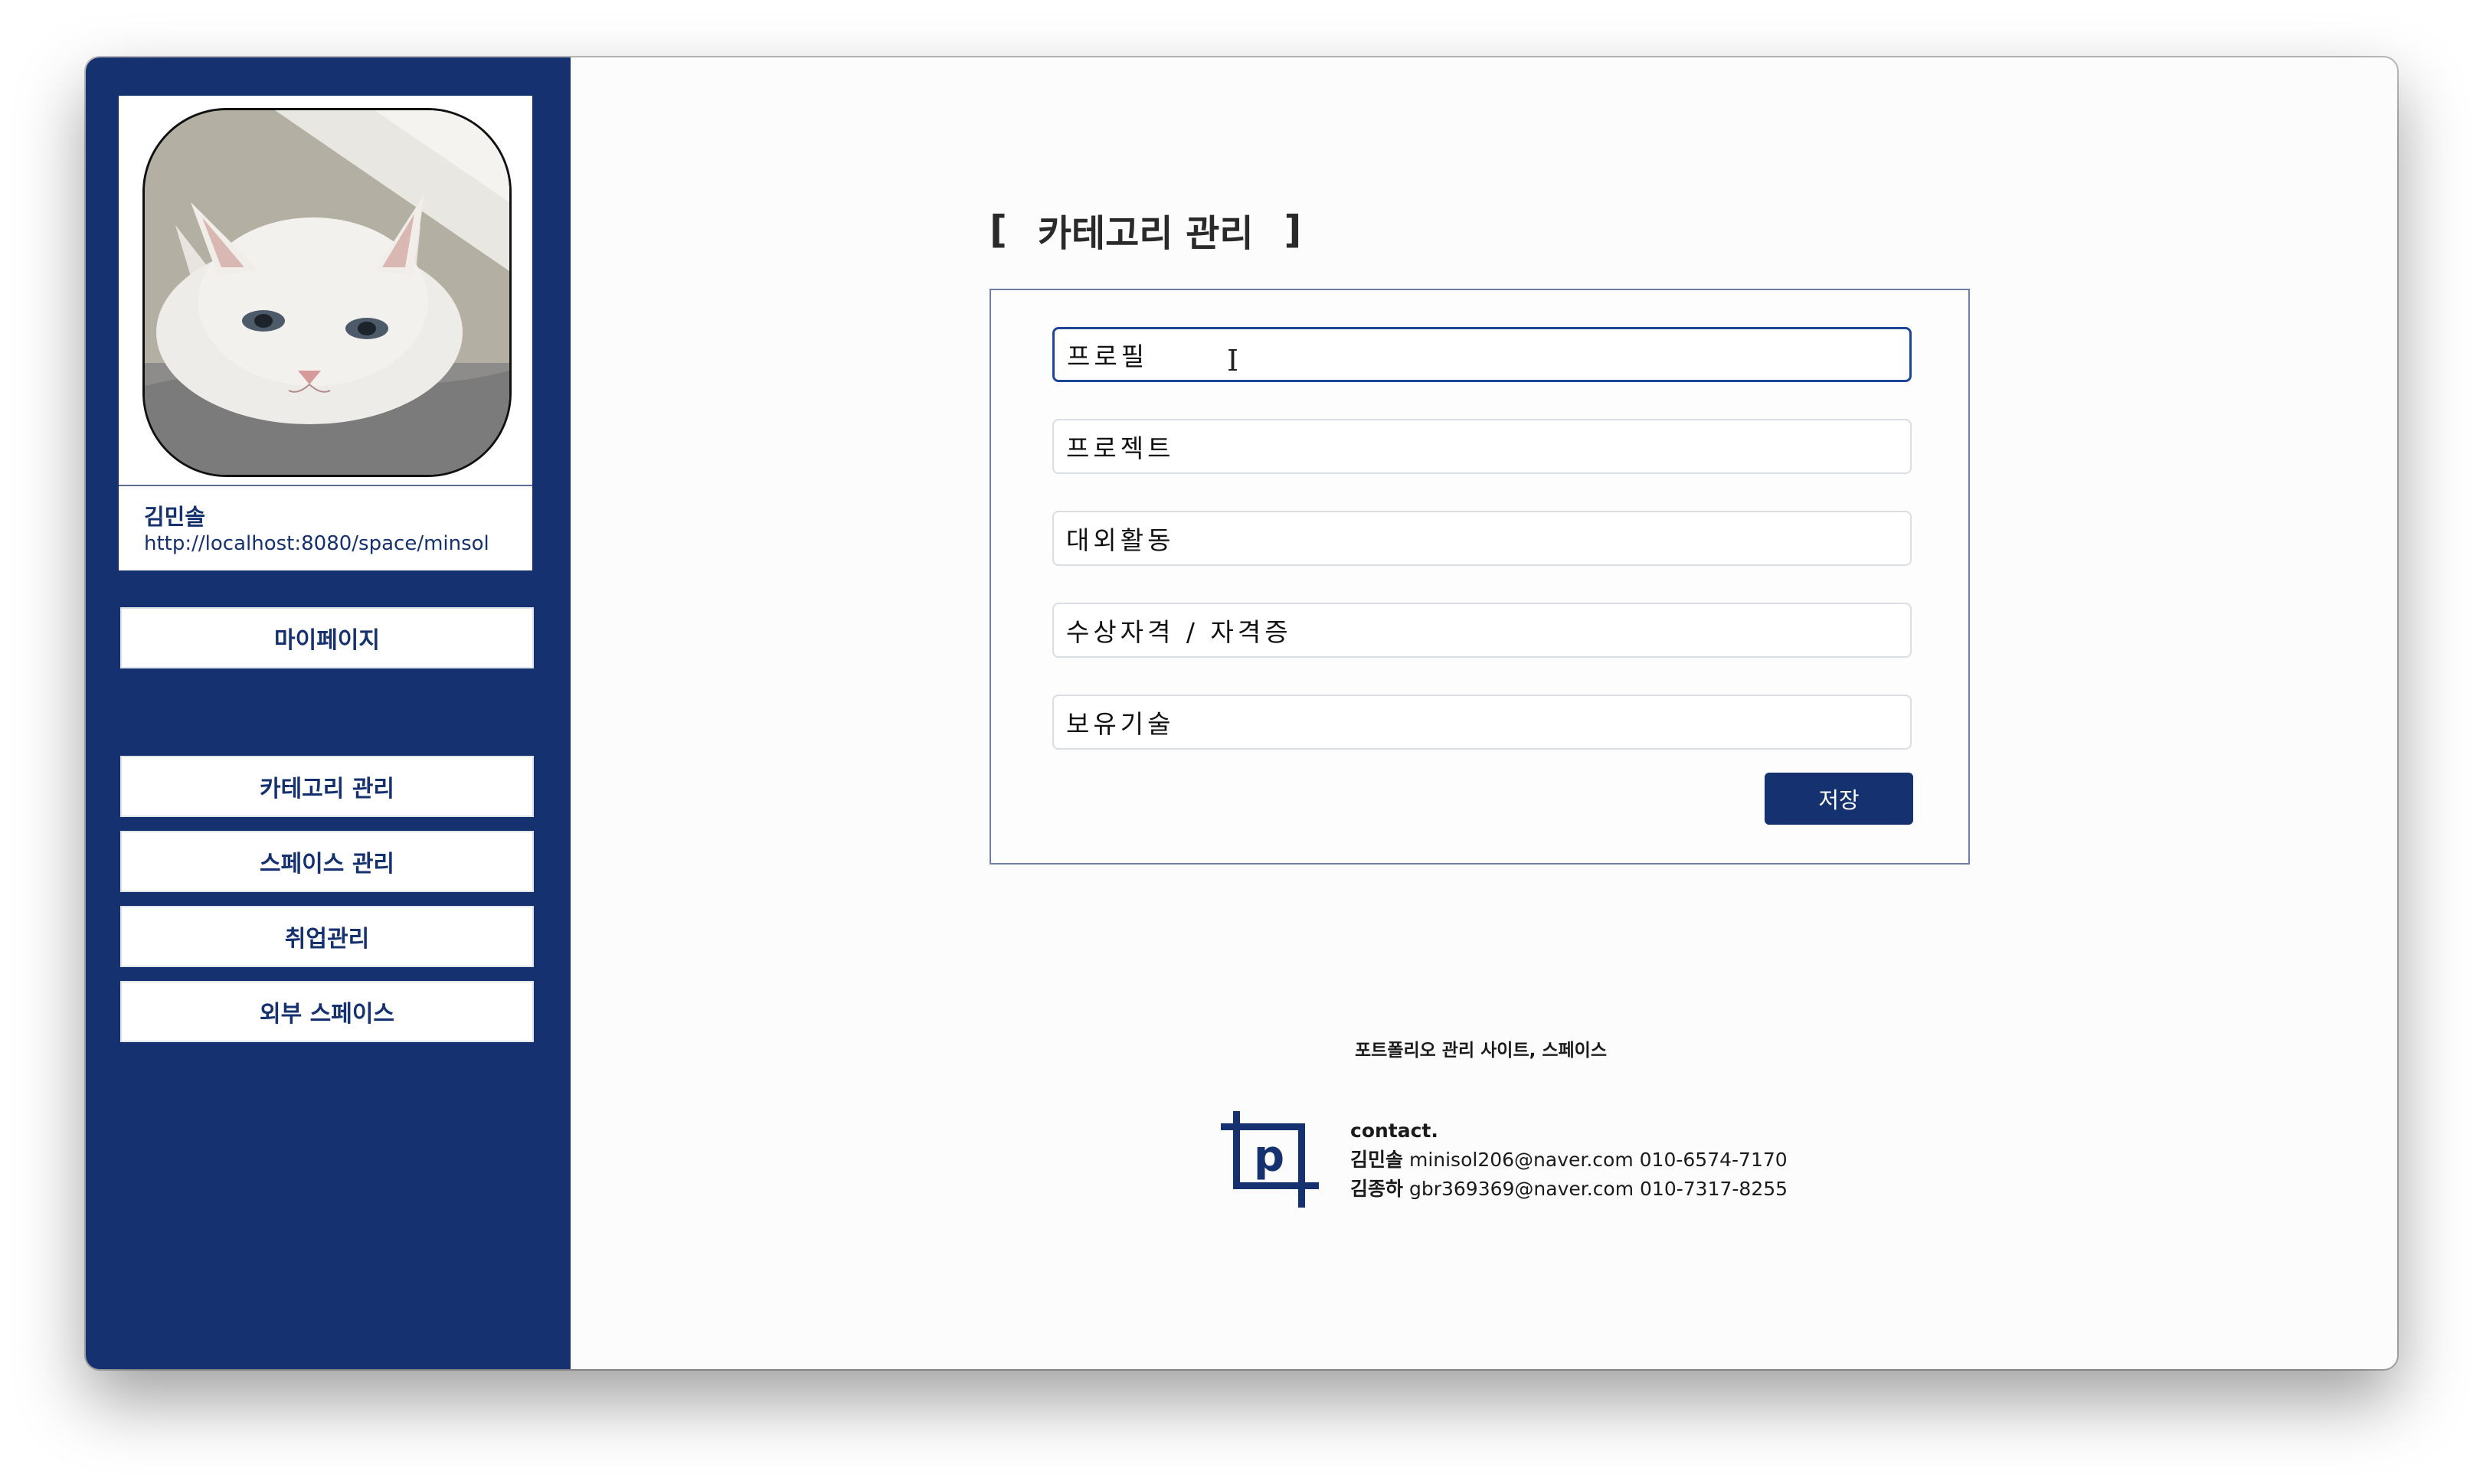  Describe the element at coordinates (327, 637) in the screenshot. I see `mypage-button: 마이페이지` at that location.